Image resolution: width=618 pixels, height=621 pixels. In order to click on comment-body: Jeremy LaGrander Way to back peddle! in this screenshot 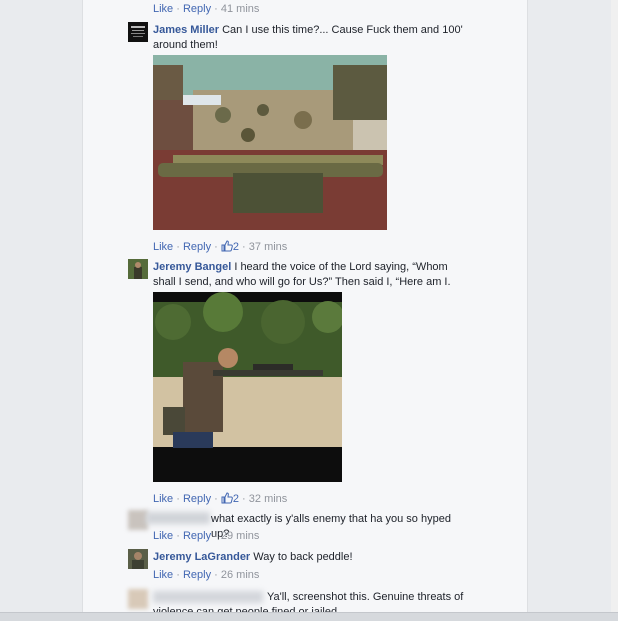, I will do `click(309, 557)`.